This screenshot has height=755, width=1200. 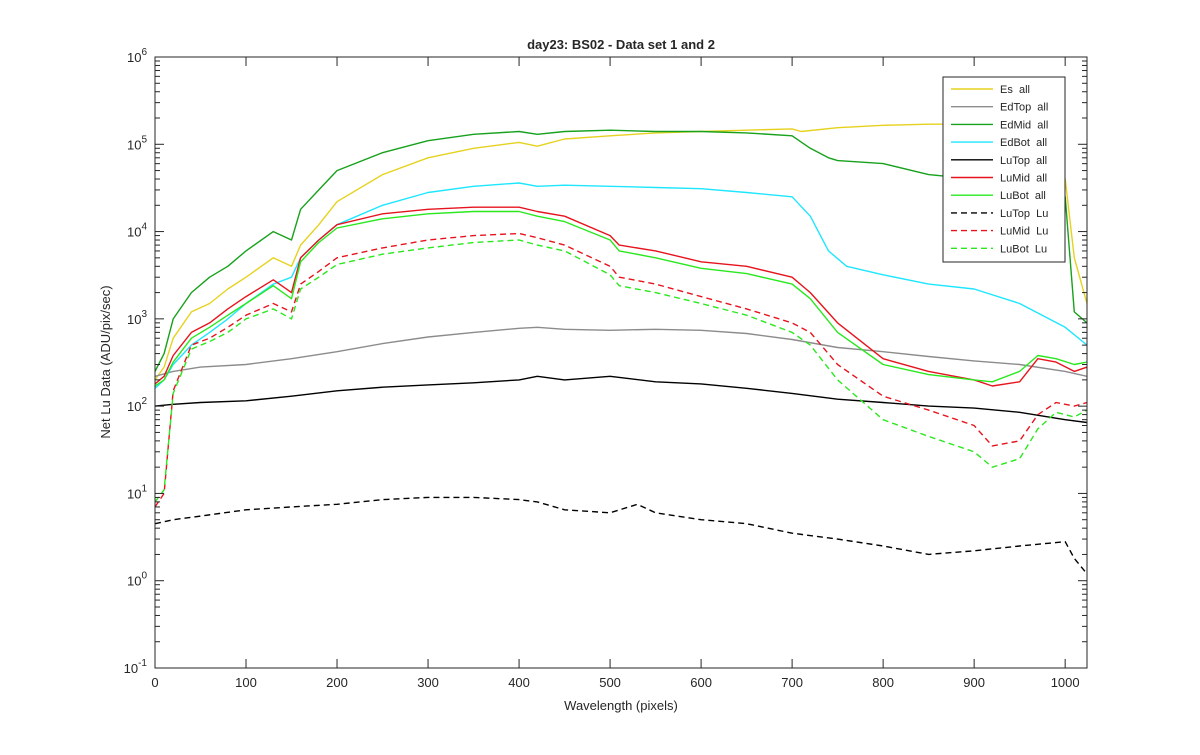 I want to click on legend-label: EdTop all, so click(x=1024, y=108).